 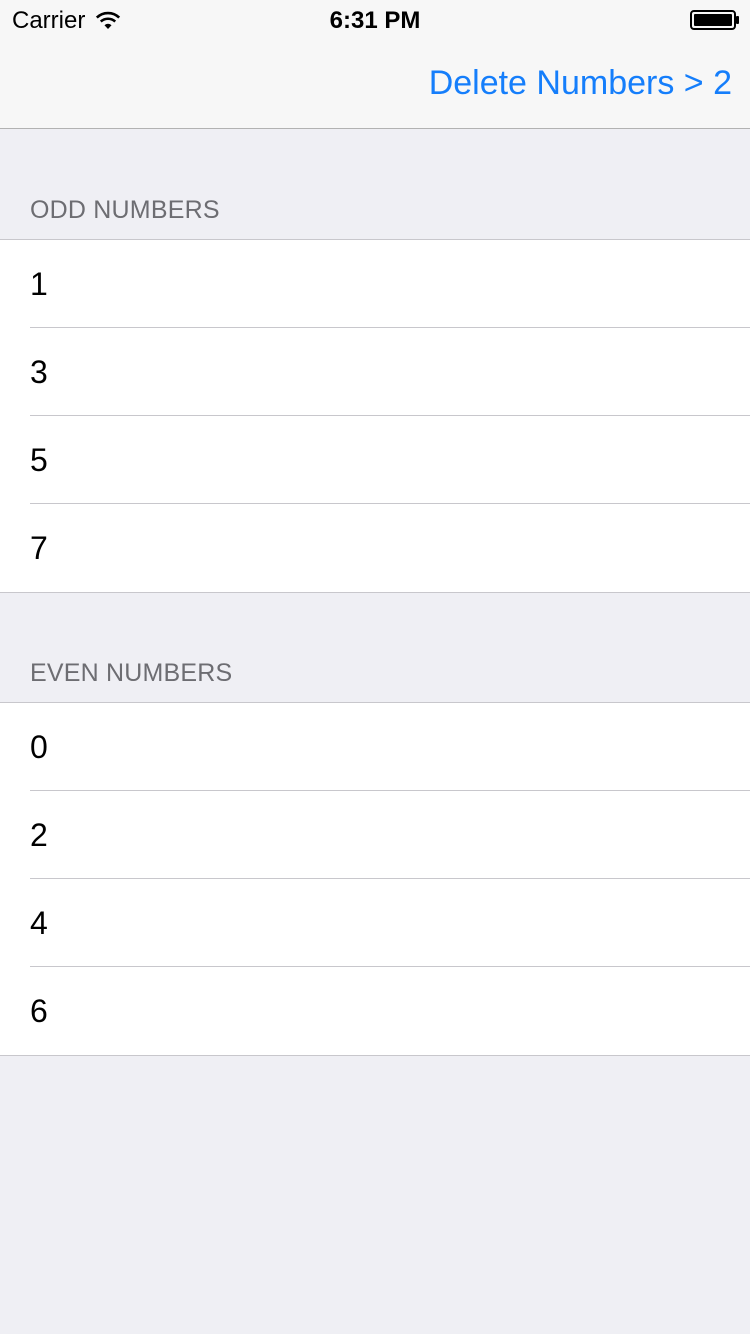 I want to click on table-row: 4, so click(x=375, y=923).